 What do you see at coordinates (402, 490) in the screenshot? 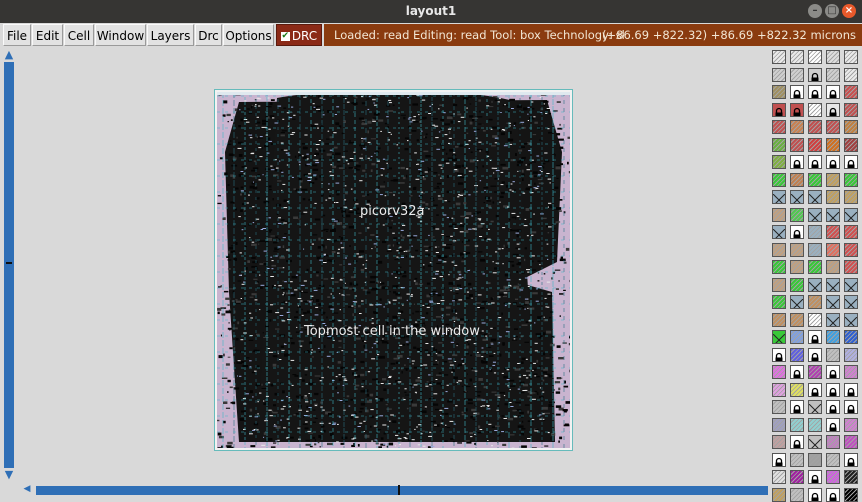
I see `horizontal-scroll-track` at bounding box center [402, 490].